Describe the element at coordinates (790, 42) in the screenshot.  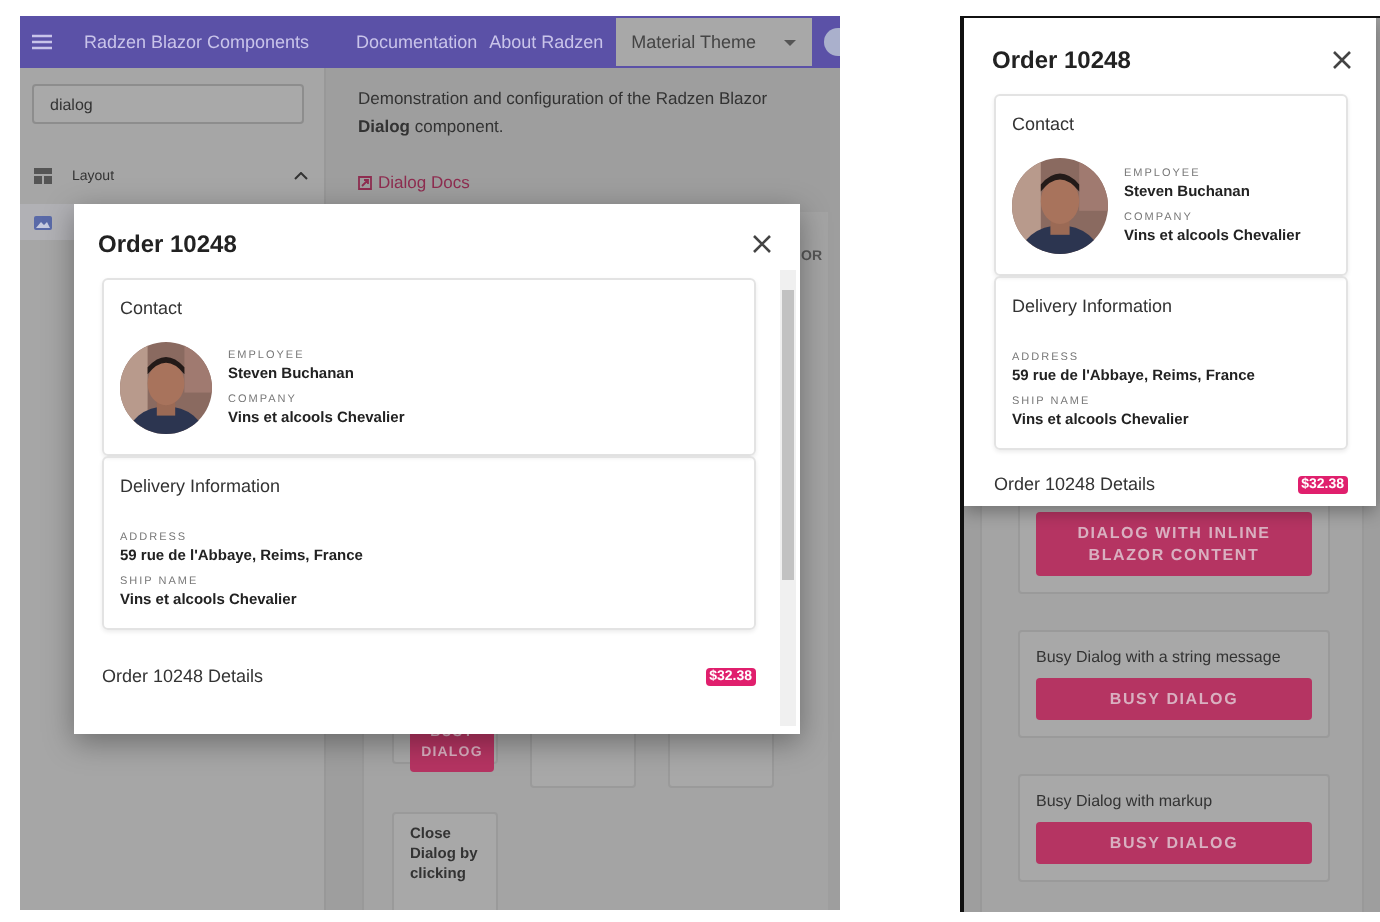
I see `caret-icon` at that location.